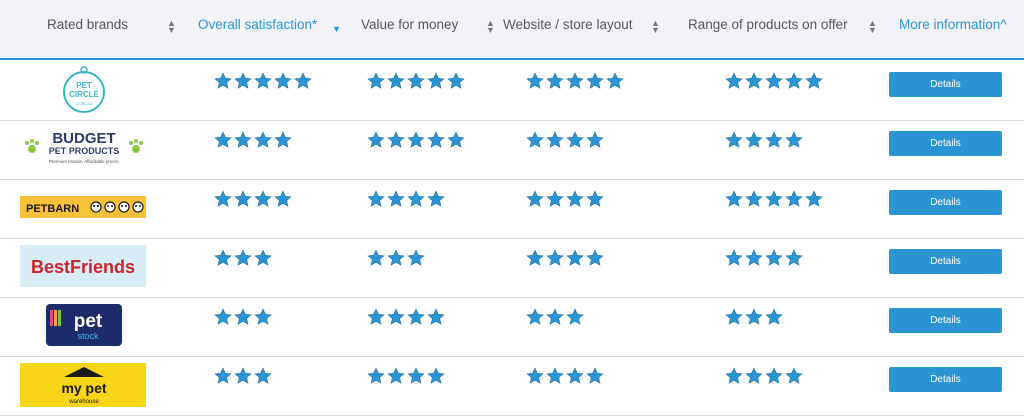  I want to click on logo-text: BestFriends, so click(83, 267).